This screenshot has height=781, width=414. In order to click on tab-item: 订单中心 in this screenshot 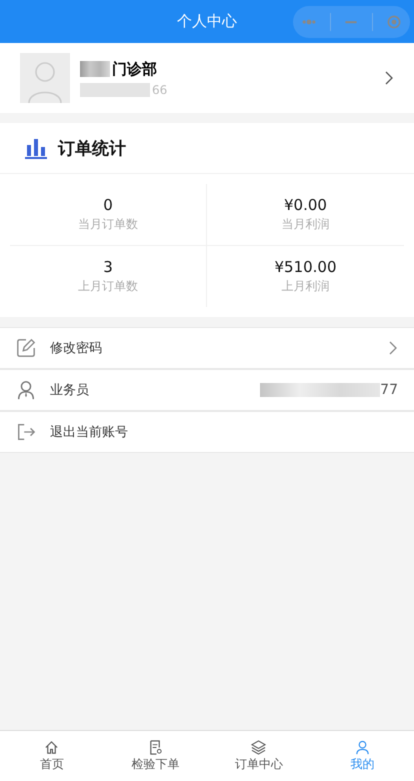, I will do `click(258, 756)`.